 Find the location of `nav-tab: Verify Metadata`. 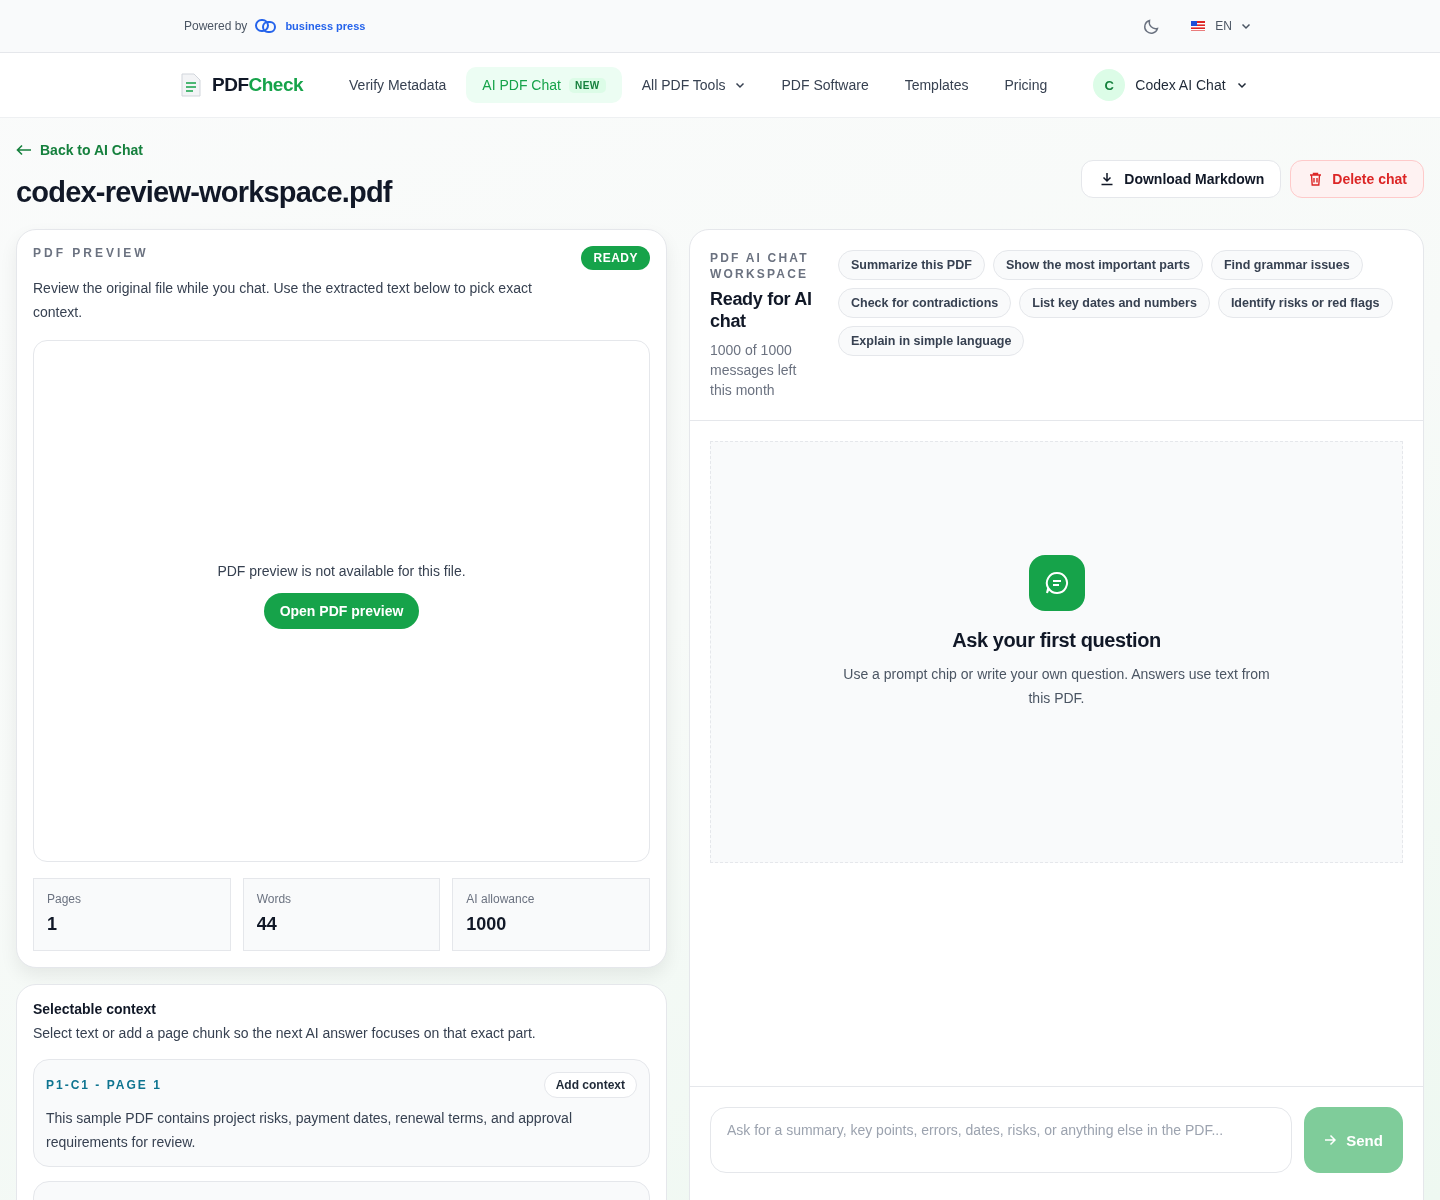

nav-tab: Verify Metadata is located at coordinates (398, 85).